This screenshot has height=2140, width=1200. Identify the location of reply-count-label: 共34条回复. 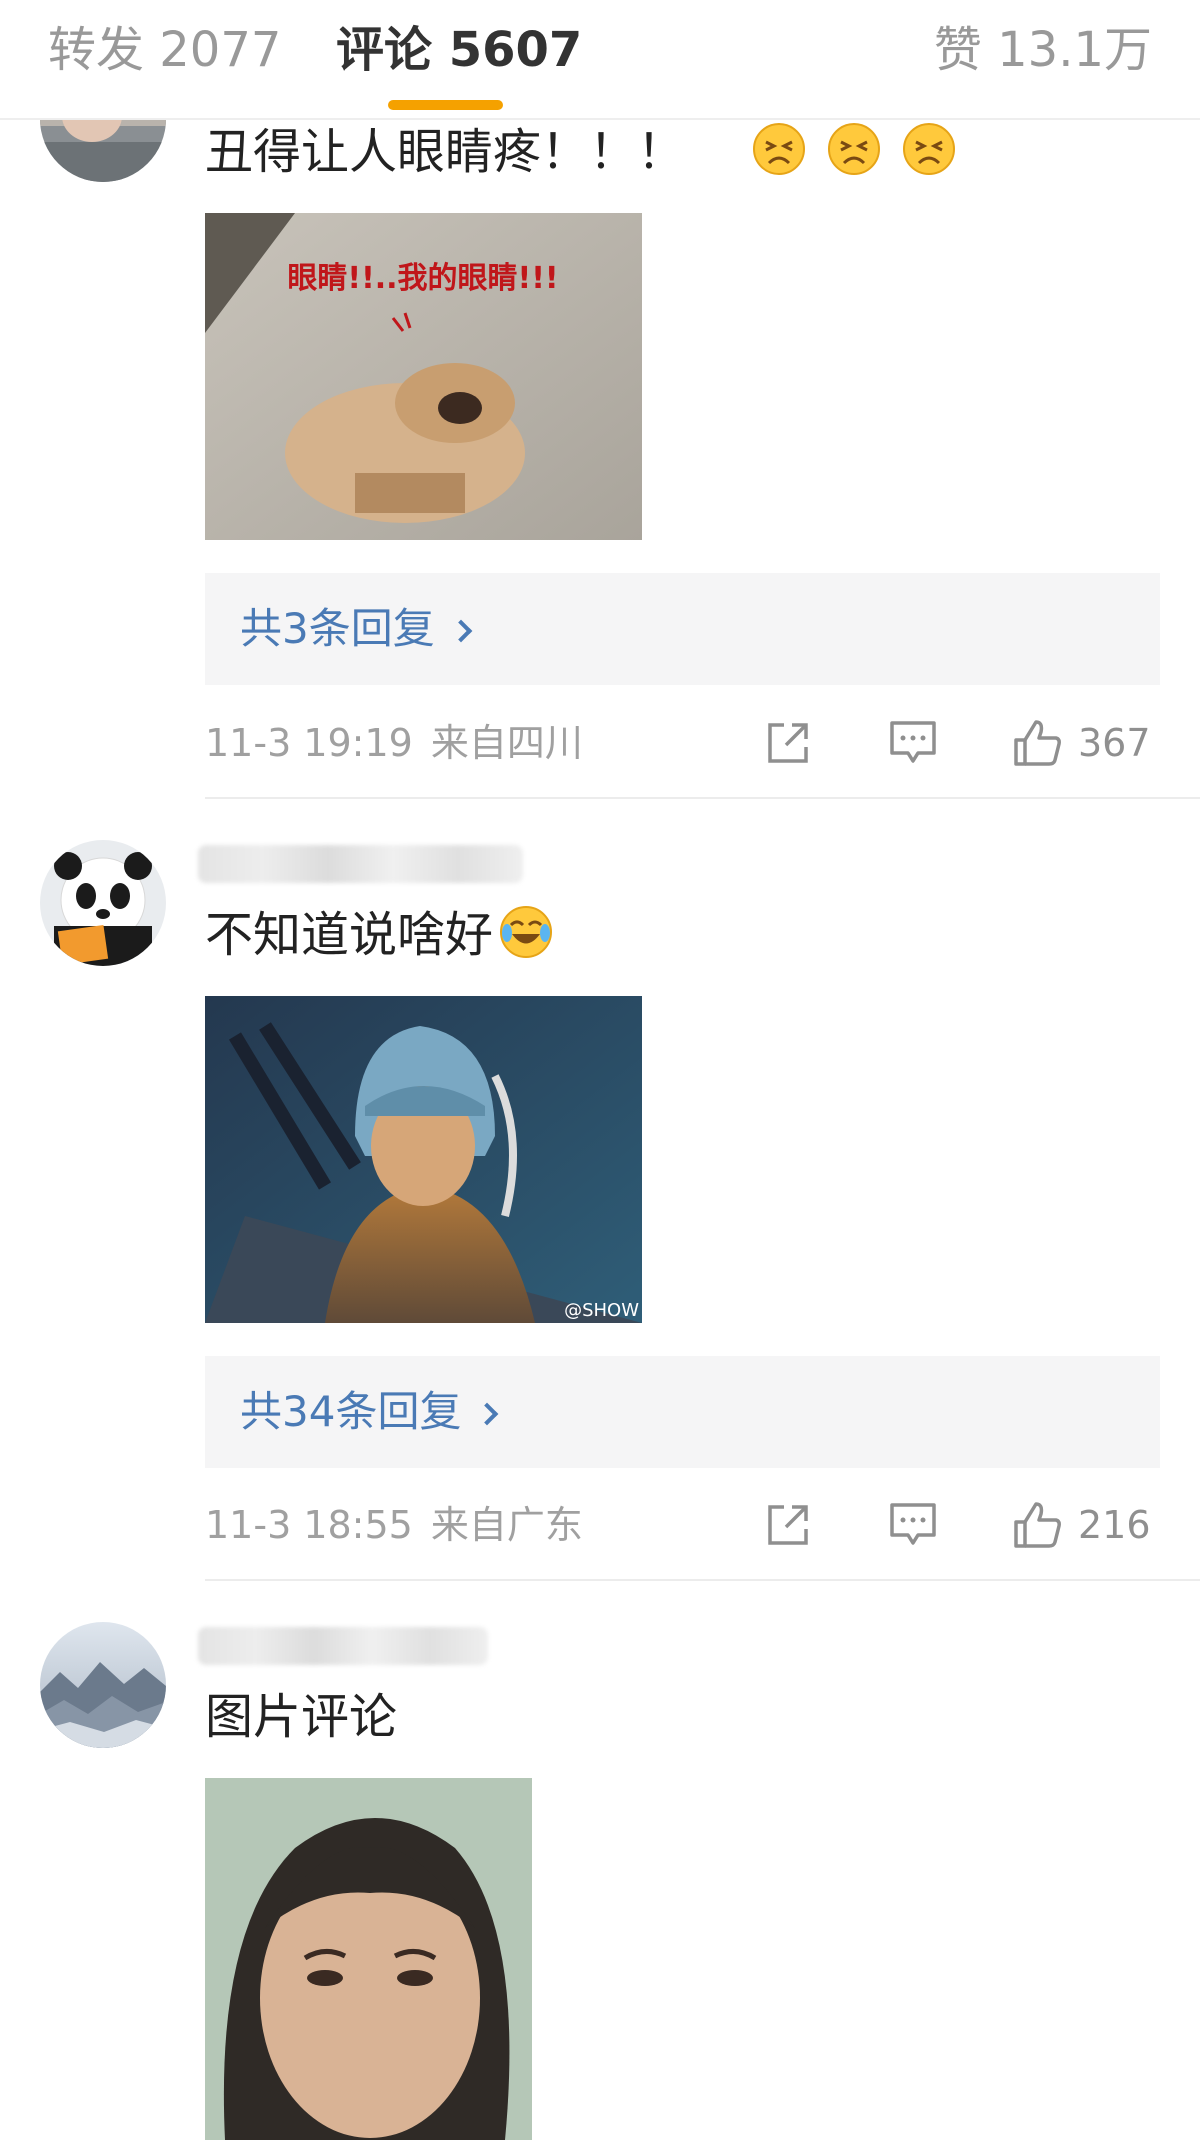
(351, 1411).